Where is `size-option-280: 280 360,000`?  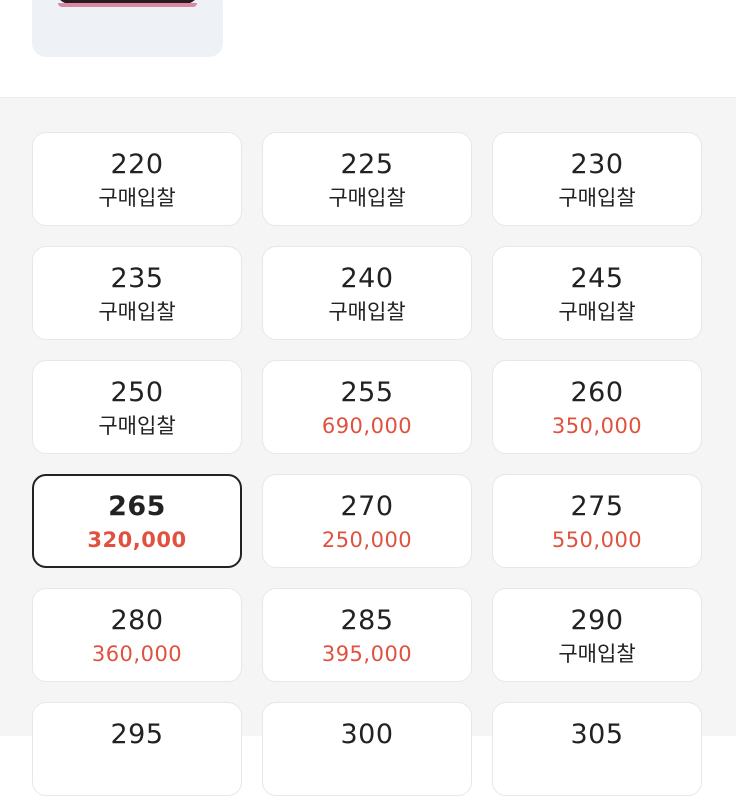
size-option-280: 280 360,000 is located at coordinates (137, 635).